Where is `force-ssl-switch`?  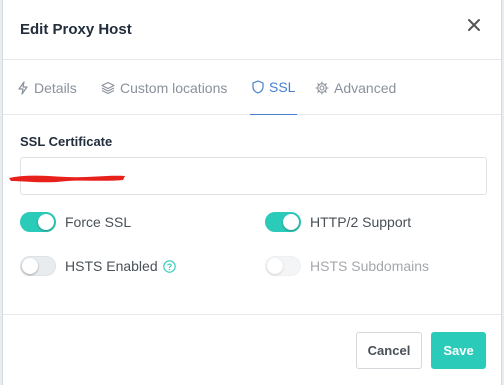
force-ssl-switch is located at coordinates (38, 222).